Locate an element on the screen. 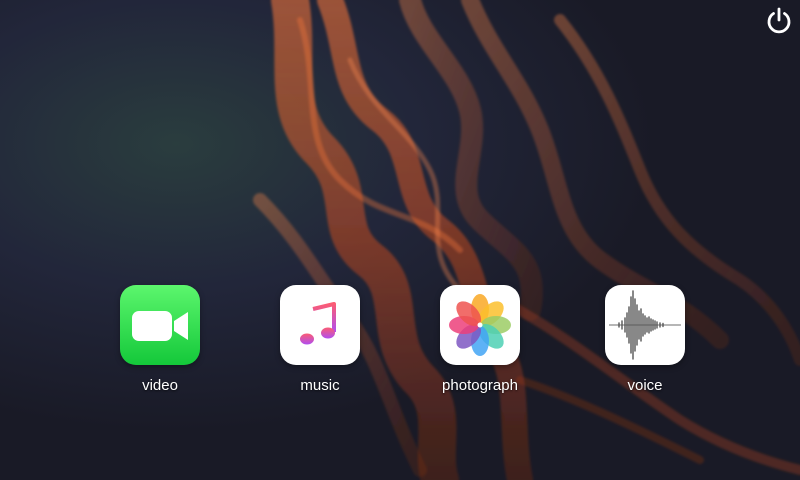  voice-app-label: voice is located at coordinates (645, 385).